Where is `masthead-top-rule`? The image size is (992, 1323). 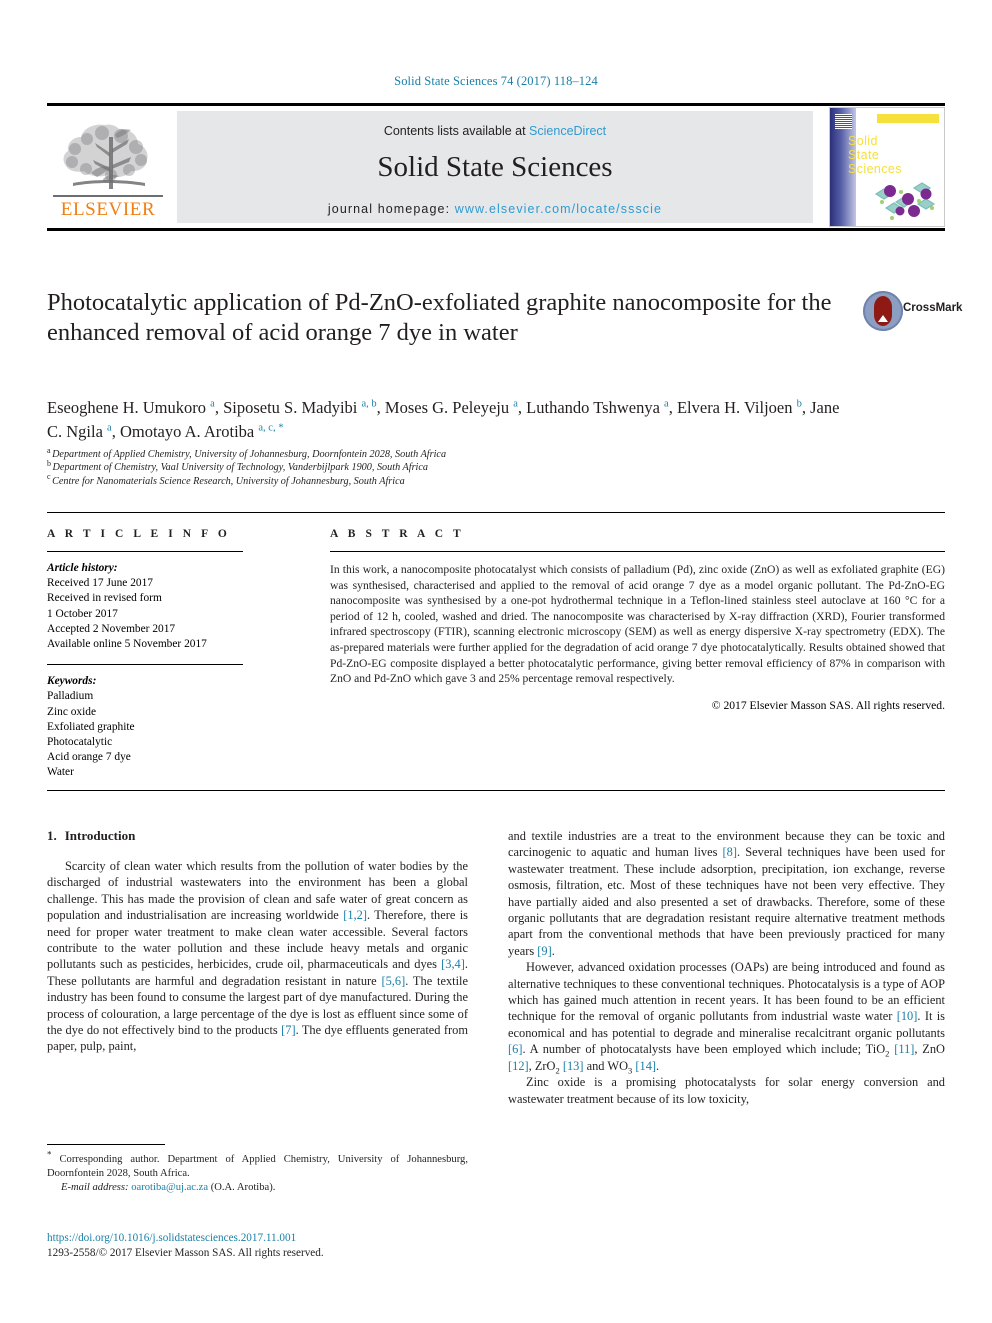
masthead-top-rule is located at coordinates (496, 104).